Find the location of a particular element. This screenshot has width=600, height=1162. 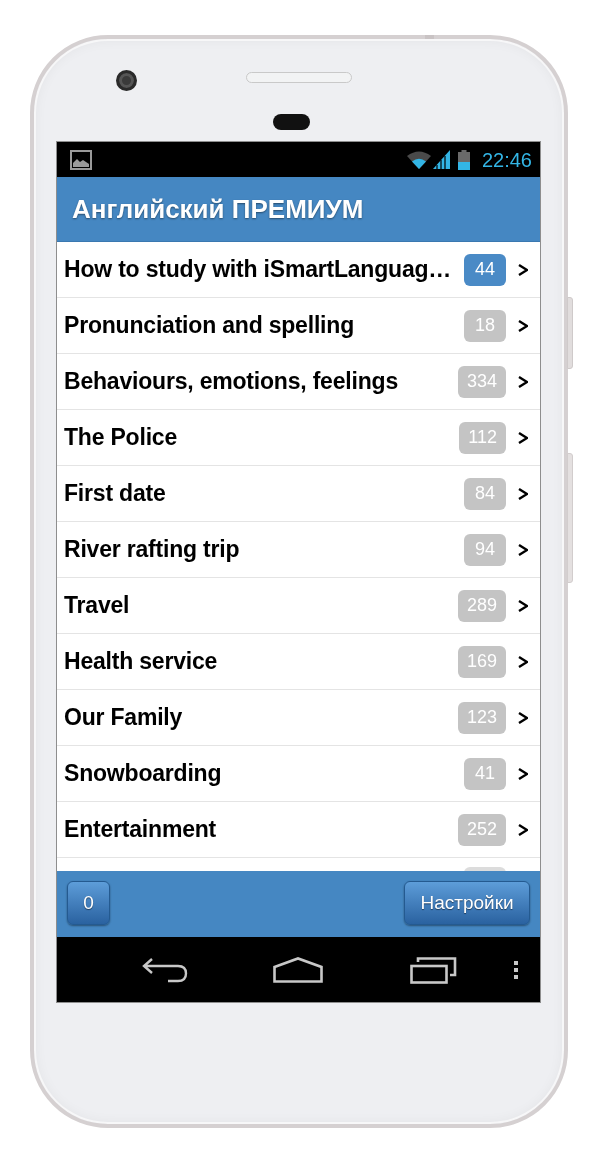

topic-title: Pronunciation and spelling is located at coordinates (209, 326).